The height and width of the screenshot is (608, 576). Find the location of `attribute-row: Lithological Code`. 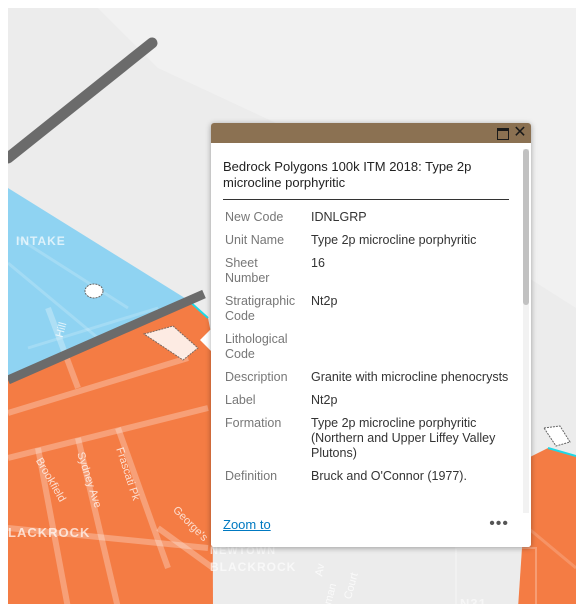

attribute-row: Lithological Code is located at coordinates (368, 347).